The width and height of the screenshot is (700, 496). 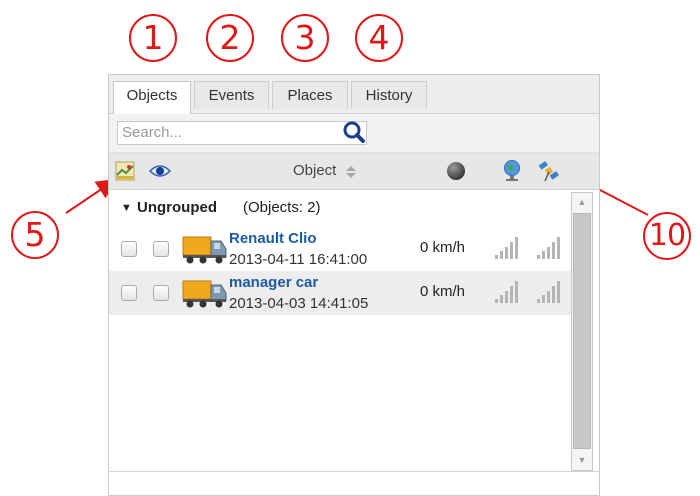 What do you see at coordinates (314, 170) in the screenshot?
I see `column-header-object: Object` at bounding box center [314, 170].